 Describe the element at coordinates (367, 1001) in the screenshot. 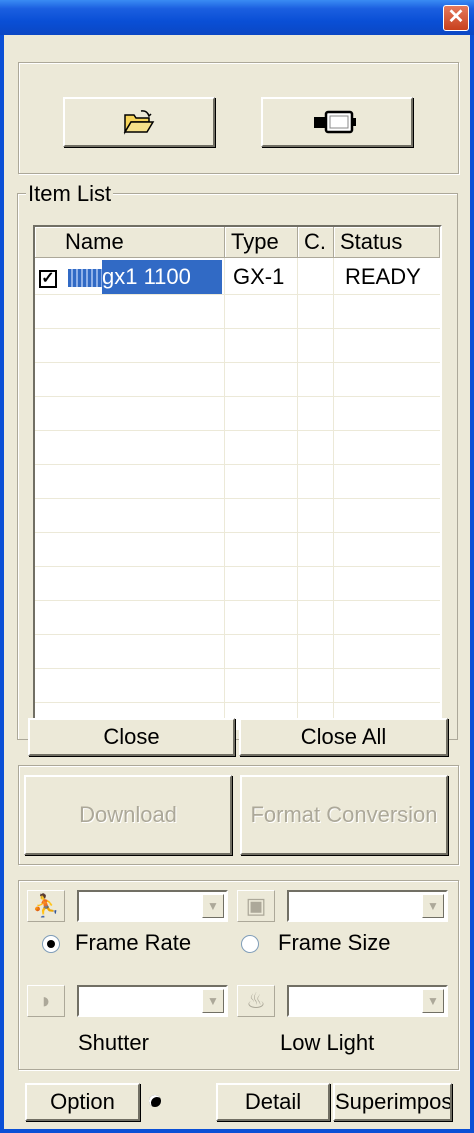

I see `low-light-select: ▼` at that location.